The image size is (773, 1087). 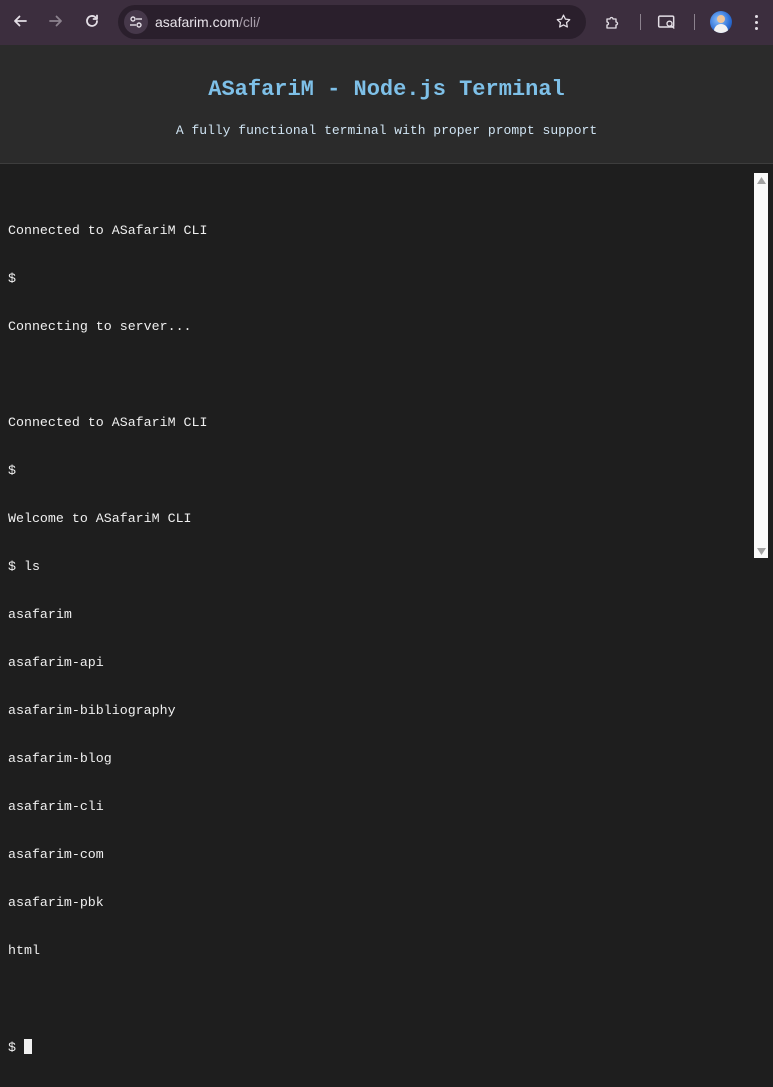 I want to click on browser-toolbar: asafarim.com/cli/, so click(x=386, y=22).